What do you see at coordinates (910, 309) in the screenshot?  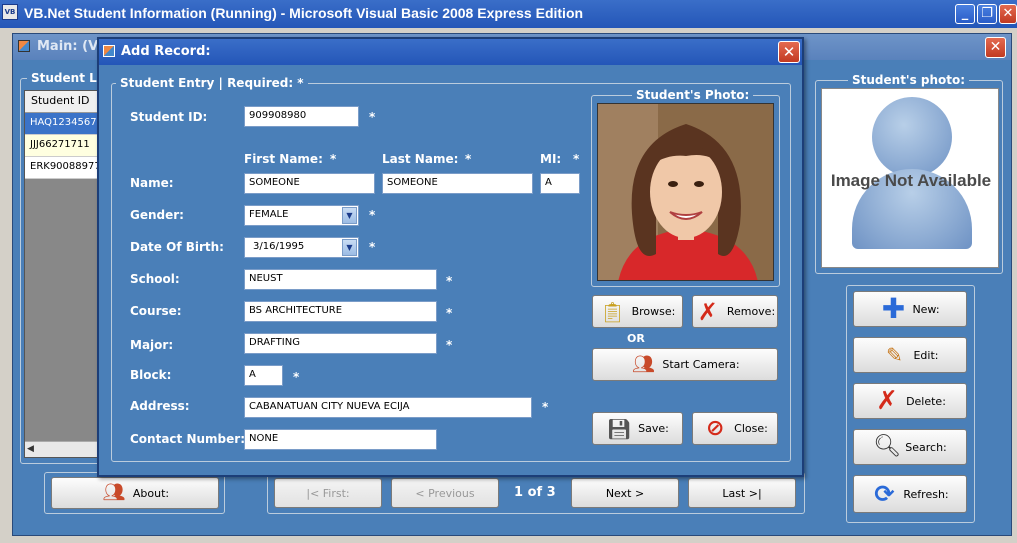 I see `new-button: ✚ New:` at bounding box center [910, 309].